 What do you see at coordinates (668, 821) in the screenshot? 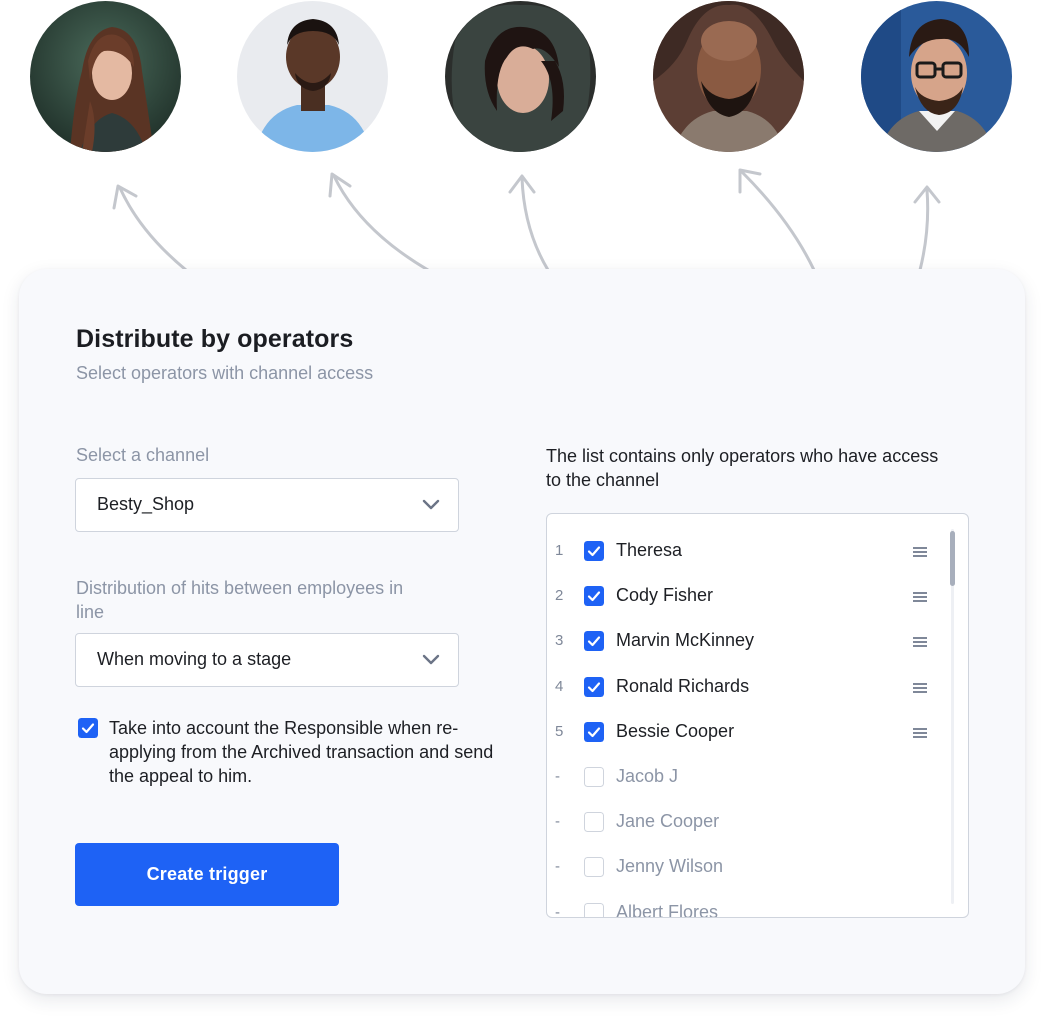
I see `operator-name: Jane Cooper` at bounding box center [668, 821].